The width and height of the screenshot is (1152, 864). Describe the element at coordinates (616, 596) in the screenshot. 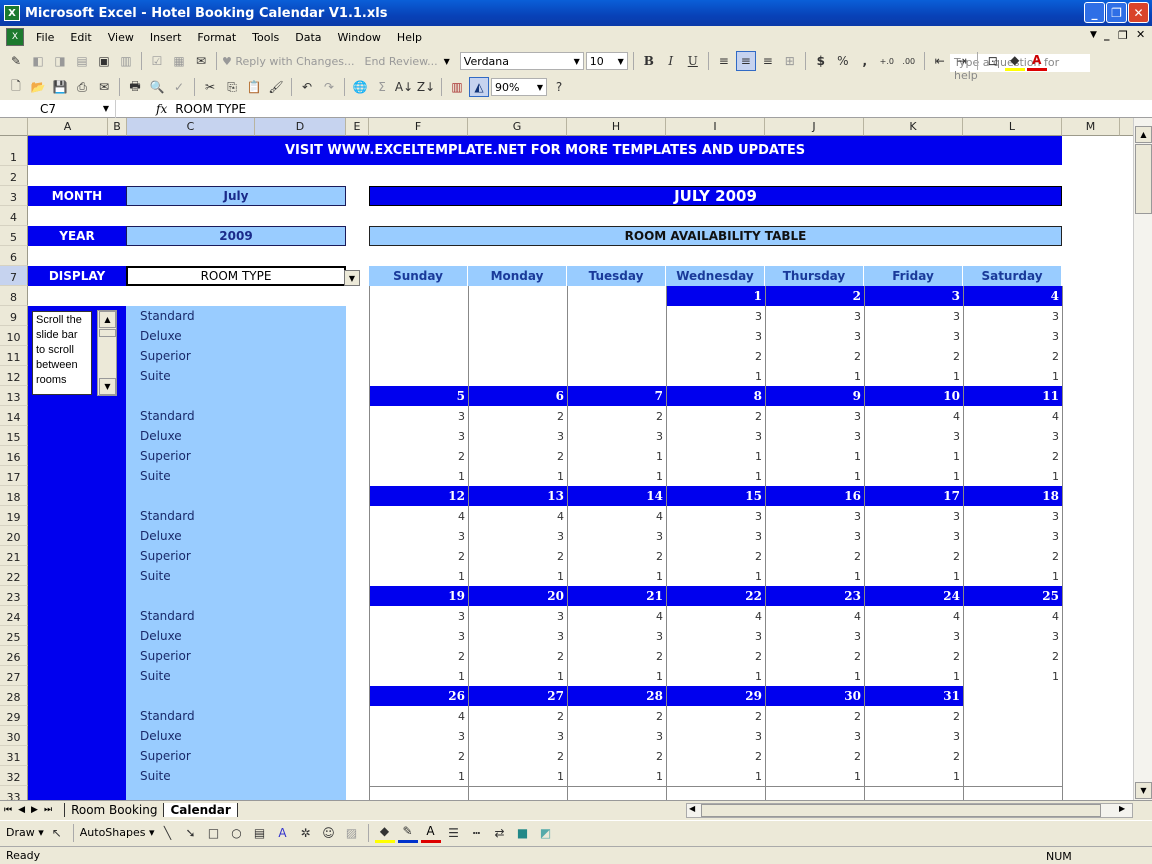

I see `date-number: 21` at that location.